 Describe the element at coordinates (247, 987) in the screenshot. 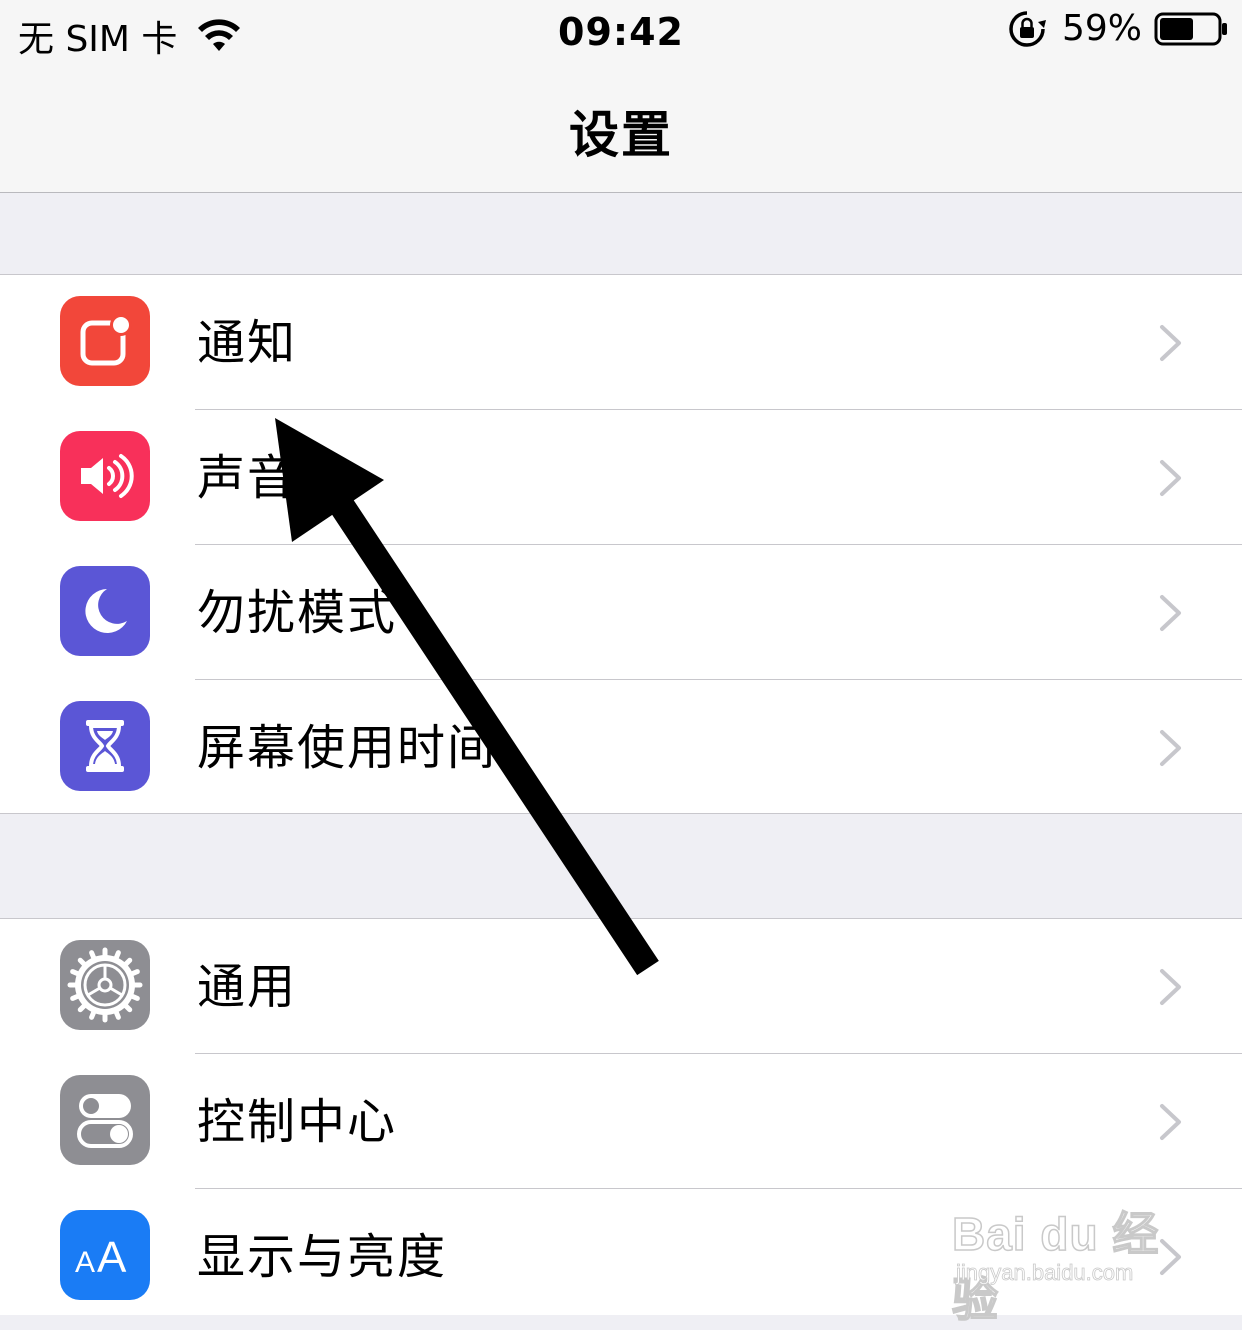

I see `row-label: 通用` at that location.